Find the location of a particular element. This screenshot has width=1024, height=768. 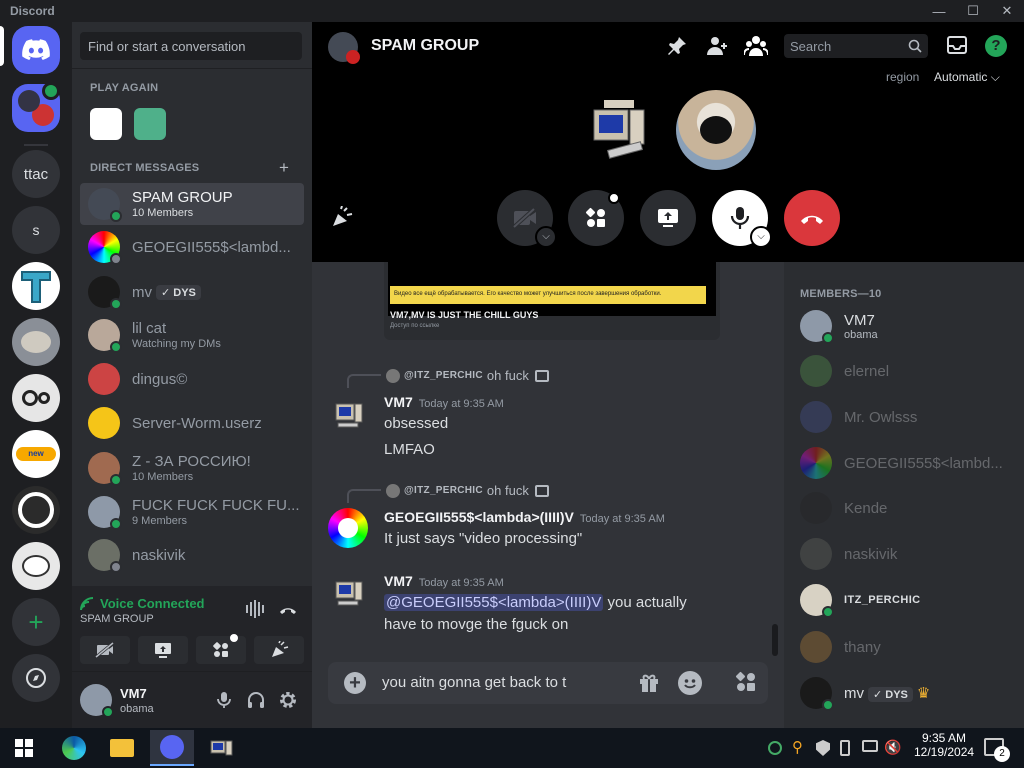

server-t-icon is located at coordinates (36, 286).